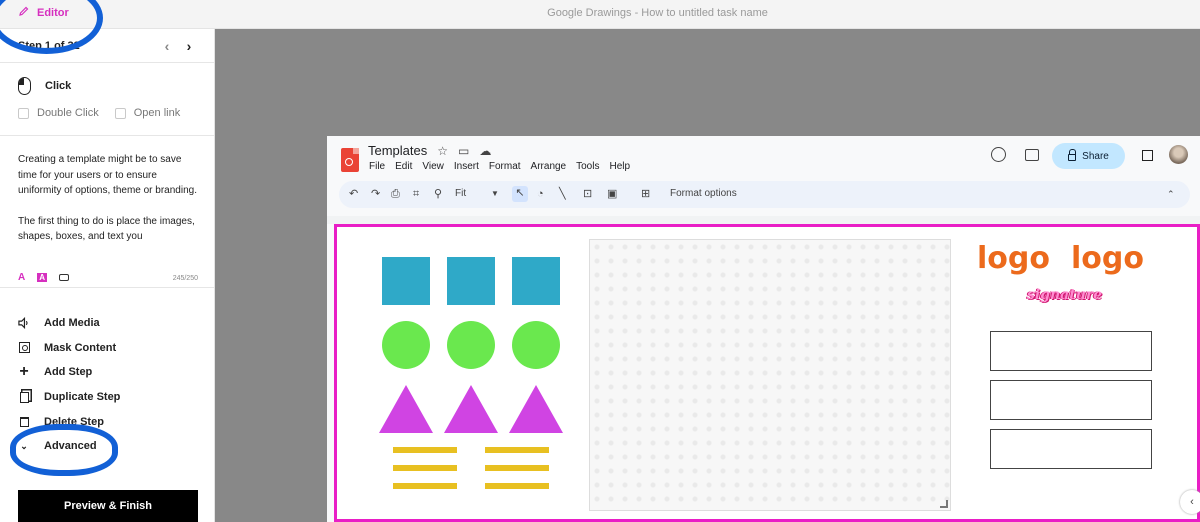  What do you see at coordinates (375, 194) in the screenshot?
I see `redo-icon: ↷` at bounding box center [375, 194].